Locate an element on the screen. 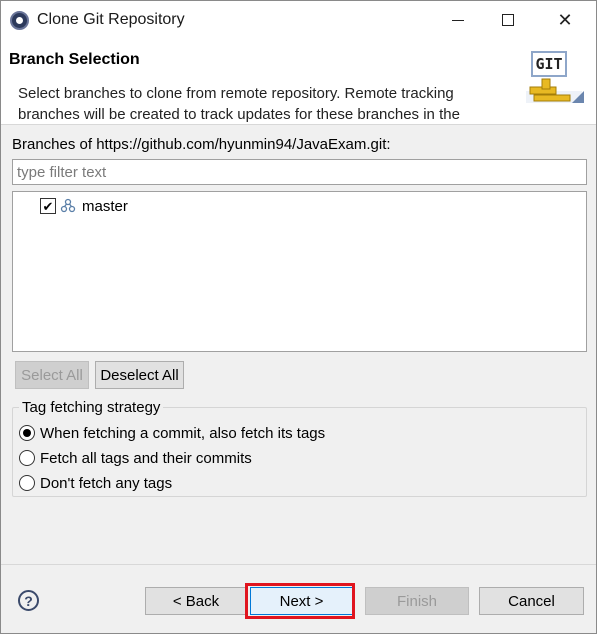 This screenshot has width=597, height=634. list-item: ✔ master is located at coordinates (84, 206).